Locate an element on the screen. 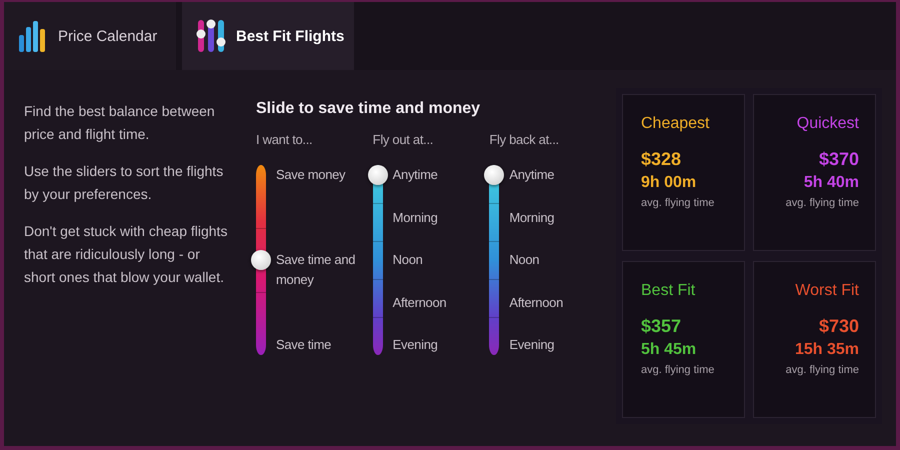 The width and height of the screenshot is (900, 450). intro-paragraph: Don't get stuck with cheap flights that are ridiculously long - or short ones that blow your wallet. is located at coordinates (126, 254).